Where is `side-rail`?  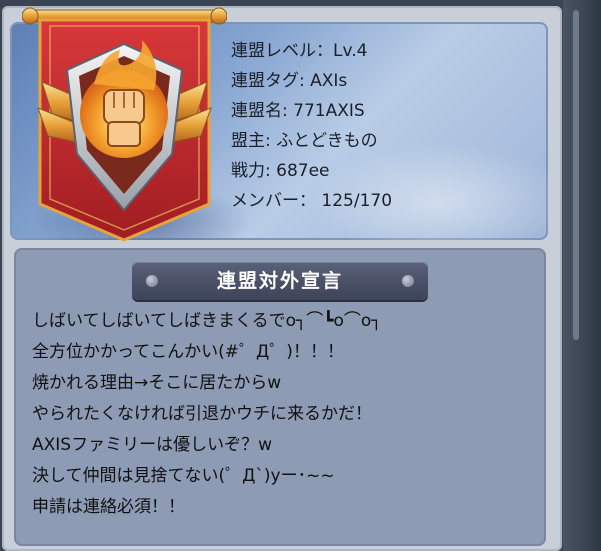 side-rail is located at coordinates (582, 275).